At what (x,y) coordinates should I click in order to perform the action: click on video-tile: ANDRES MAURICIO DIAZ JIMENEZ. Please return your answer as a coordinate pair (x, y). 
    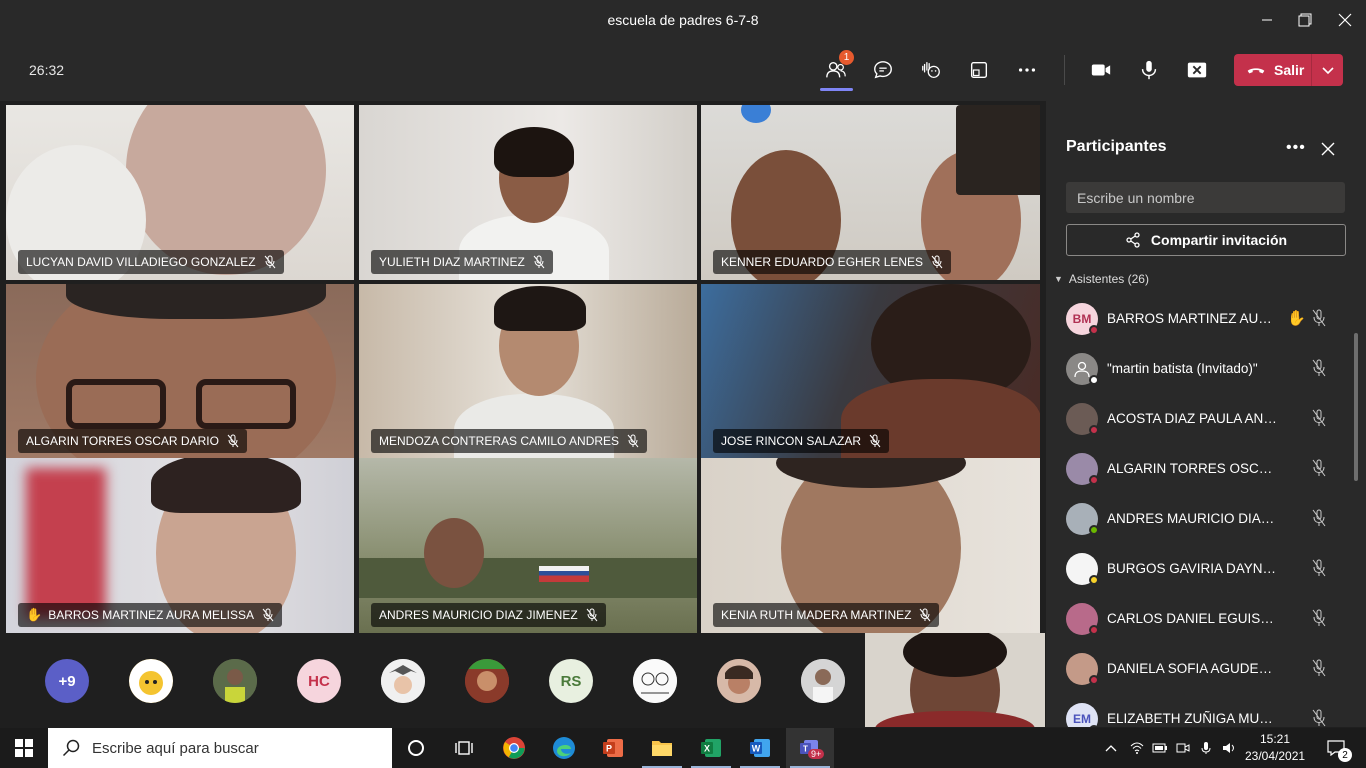
    Looking at the image, I should click on (528, 545).